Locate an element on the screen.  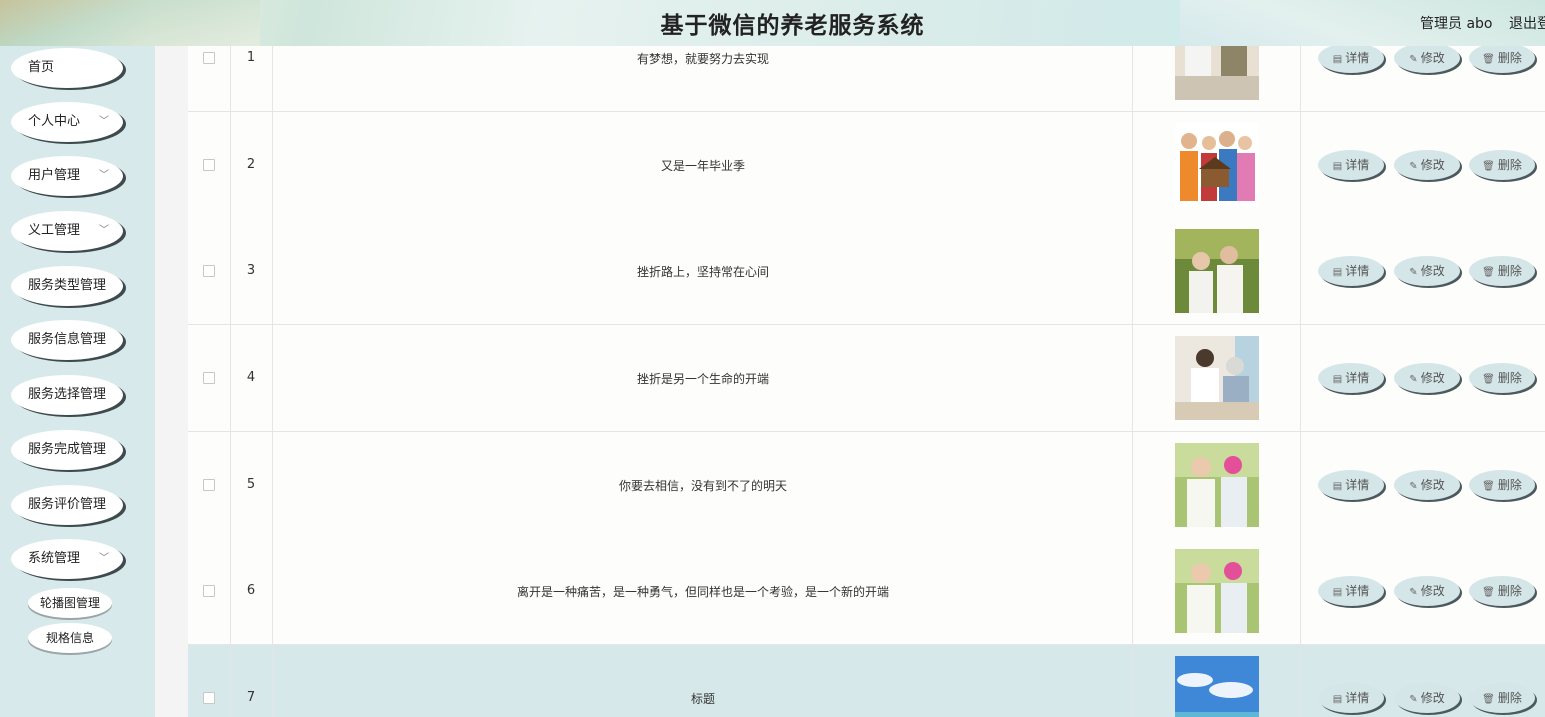
sidebar-item-6: 服务信息管理 is located at coordinates (67, 340).